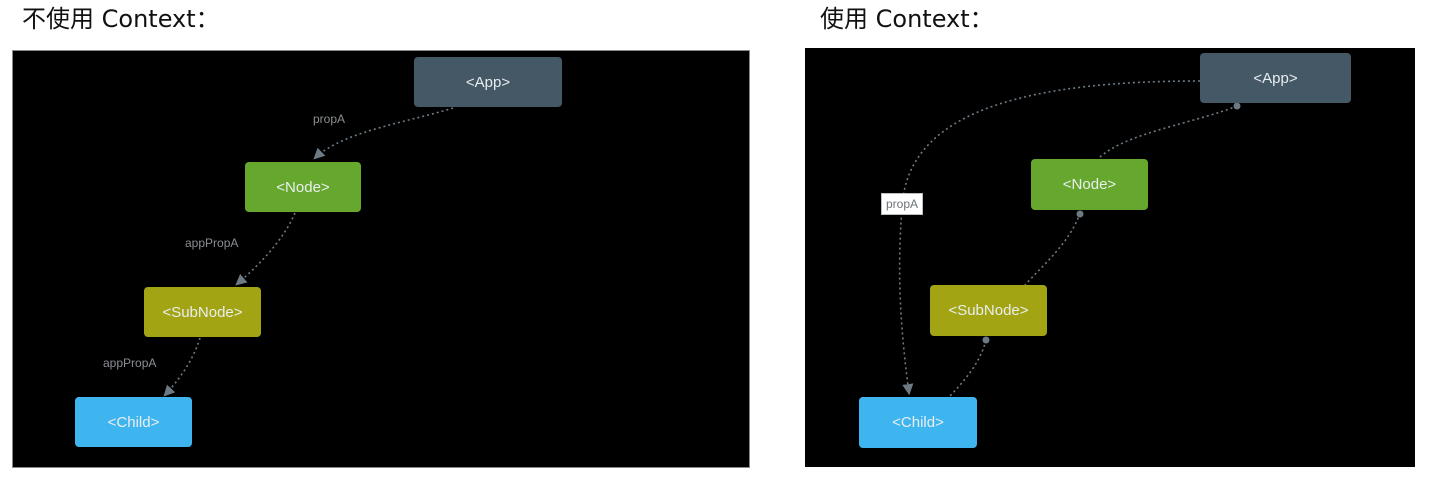  What do you see at coordinates (121, 19) in the screenshot?
I see `caption-without-context: 不使用 Context：` at bounding box center [121, 19].